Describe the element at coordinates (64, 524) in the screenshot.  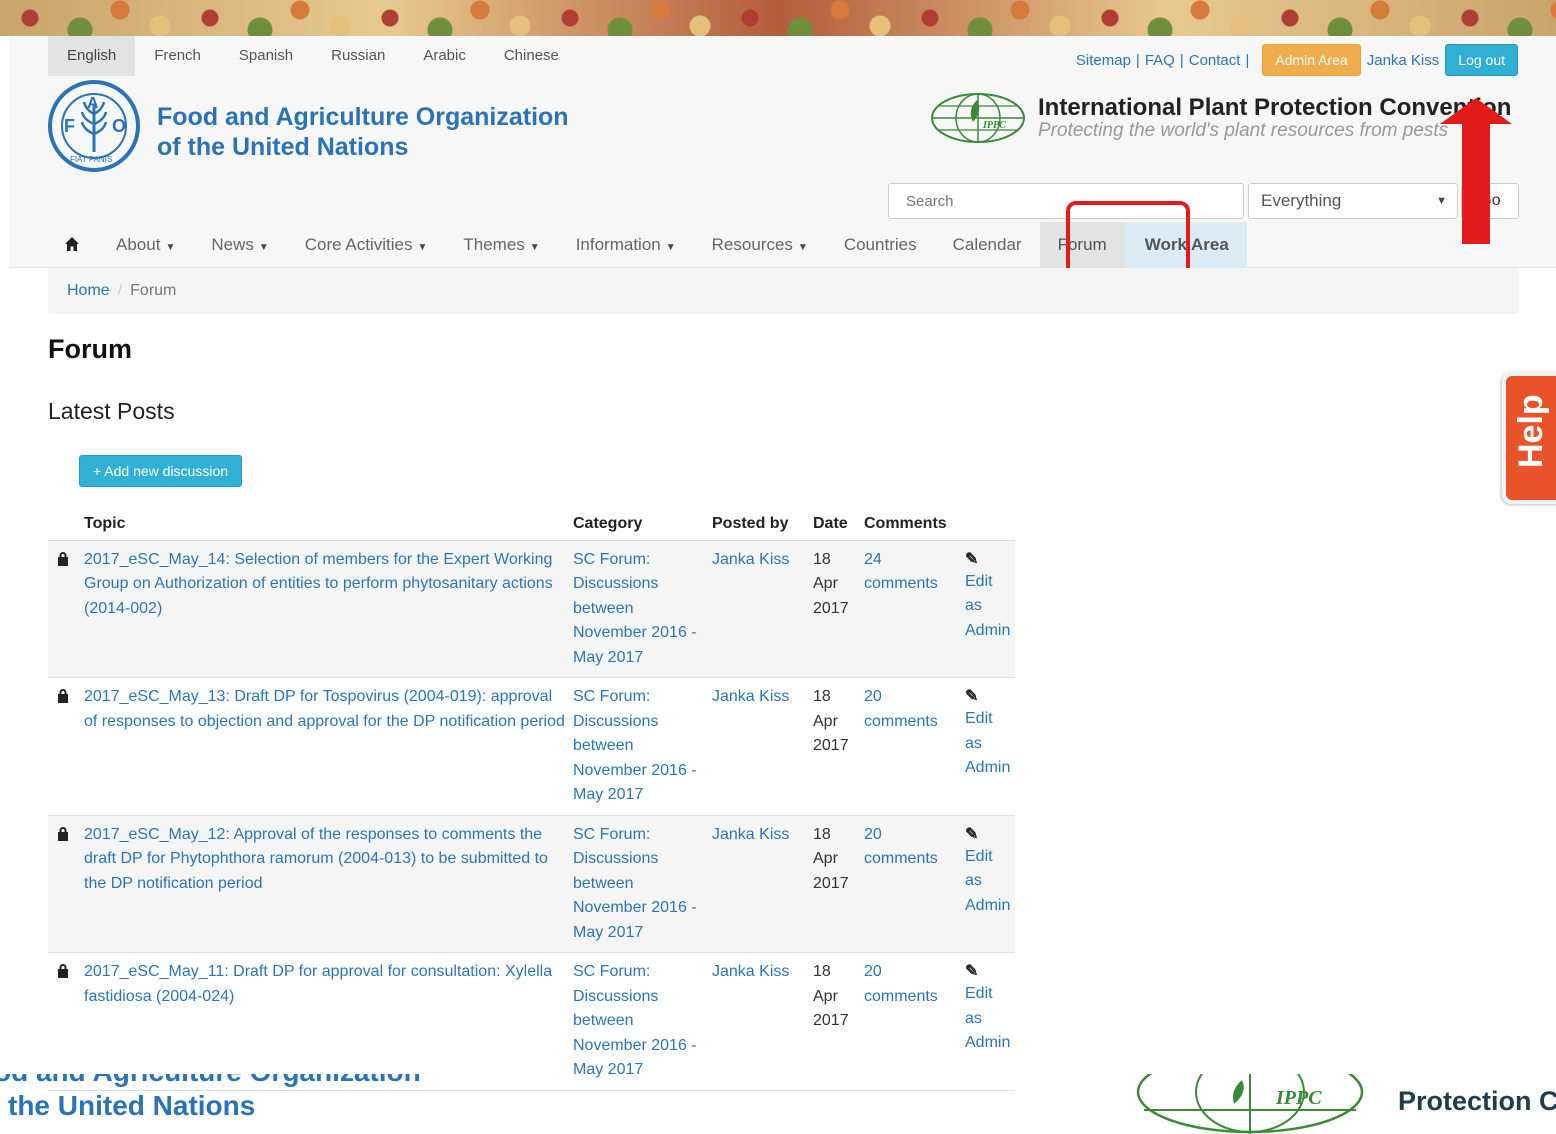
I see `table-header-lock` at that location.